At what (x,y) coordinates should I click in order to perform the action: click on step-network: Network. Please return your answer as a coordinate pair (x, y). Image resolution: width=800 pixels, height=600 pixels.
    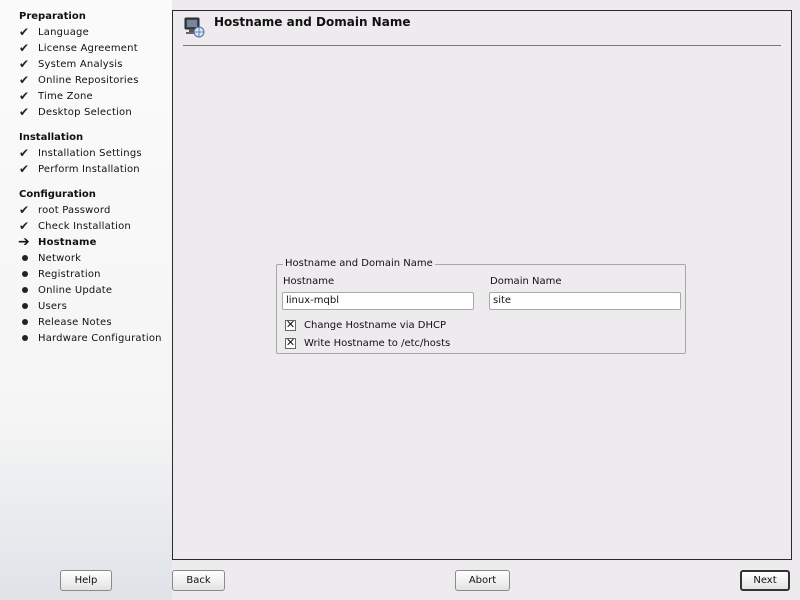
    Looking at the image, I should click on (50, 258).